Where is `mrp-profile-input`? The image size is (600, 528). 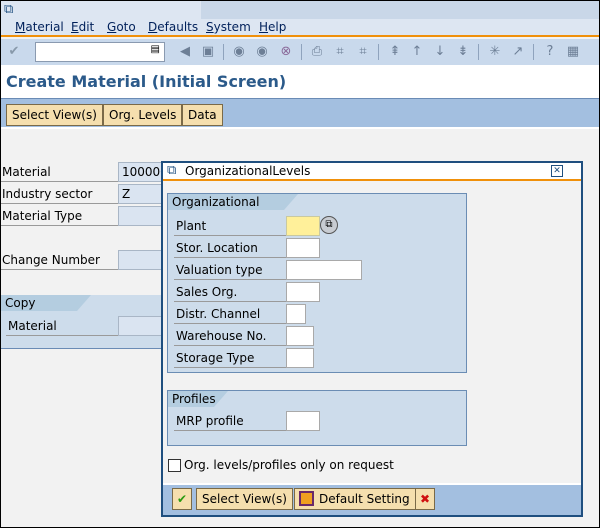 mrp-profile-input is located at coordinates (303, 421).